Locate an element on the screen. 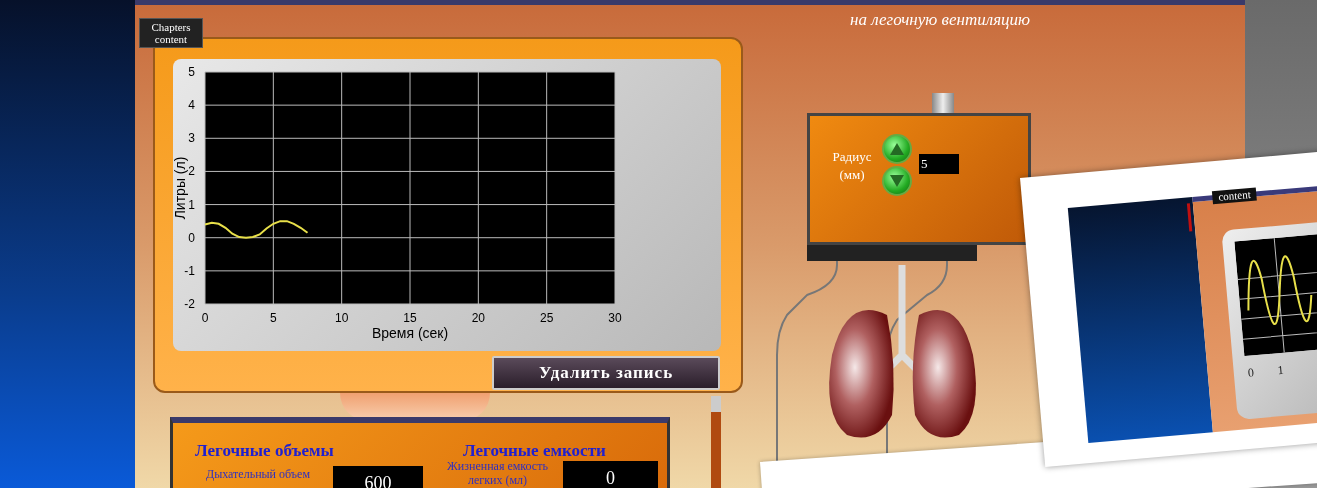 This screenshot has height=488, width=1317. piston-rod is located at coordinates (943, 104).